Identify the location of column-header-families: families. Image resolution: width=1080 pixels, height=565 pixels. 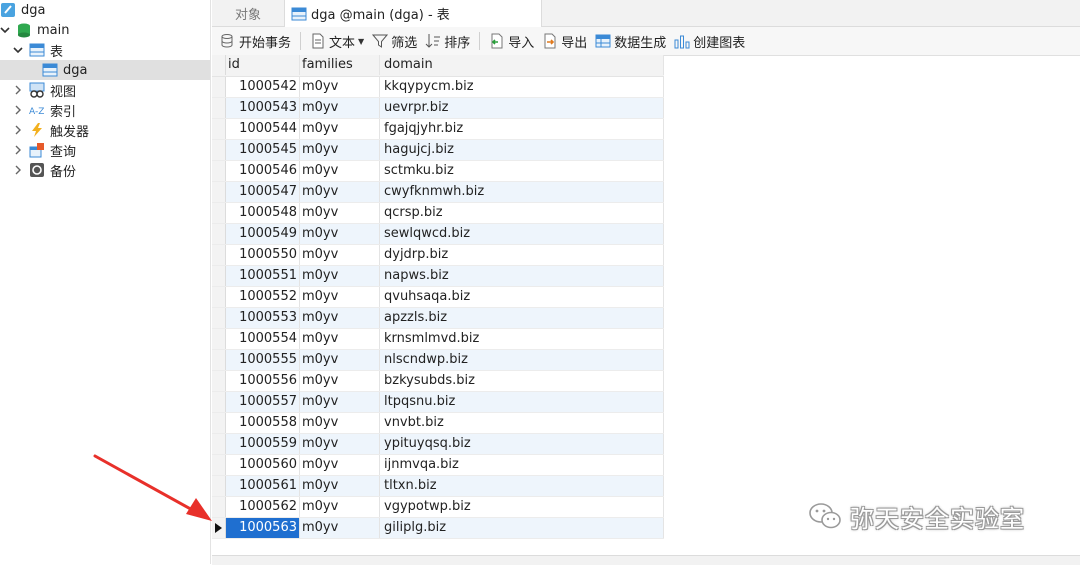
(340, 65).